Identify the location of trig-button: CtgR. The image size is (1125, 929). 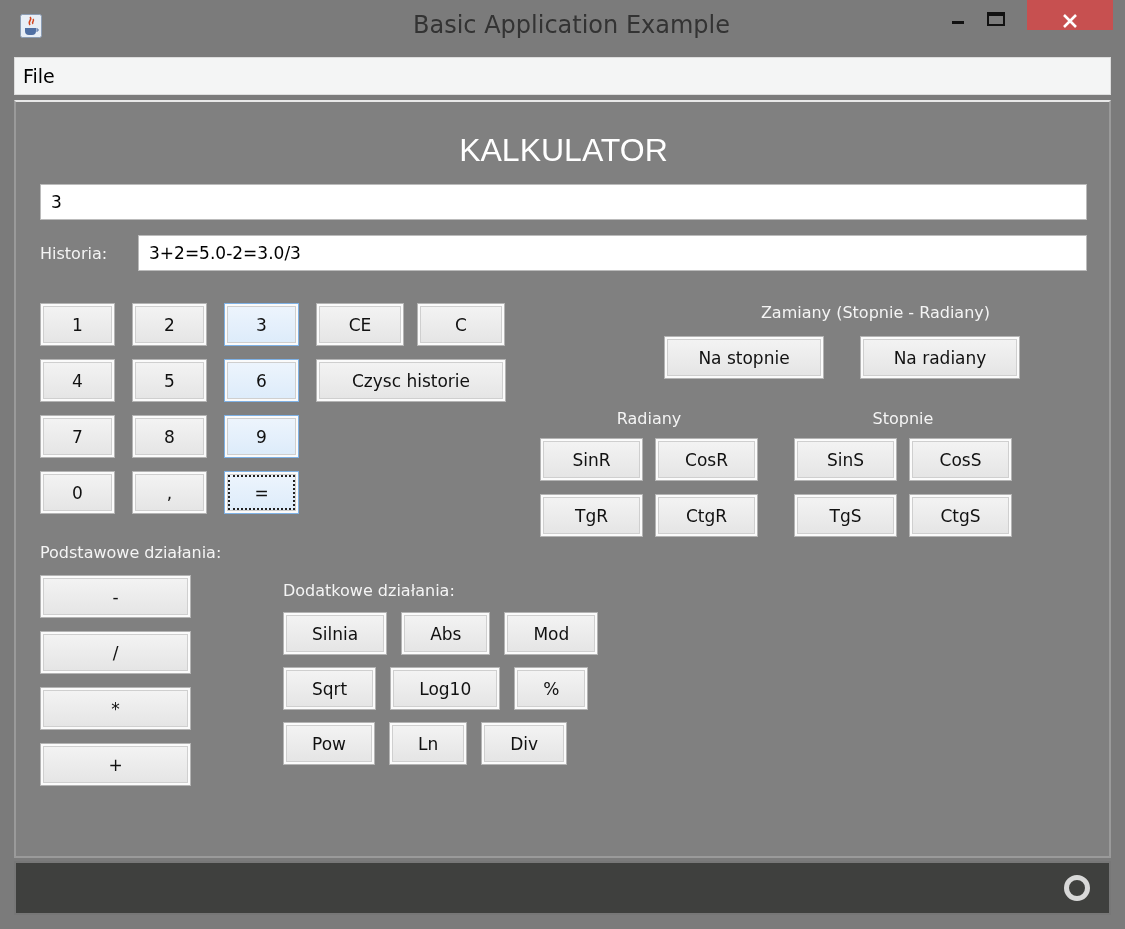
(706, 515).